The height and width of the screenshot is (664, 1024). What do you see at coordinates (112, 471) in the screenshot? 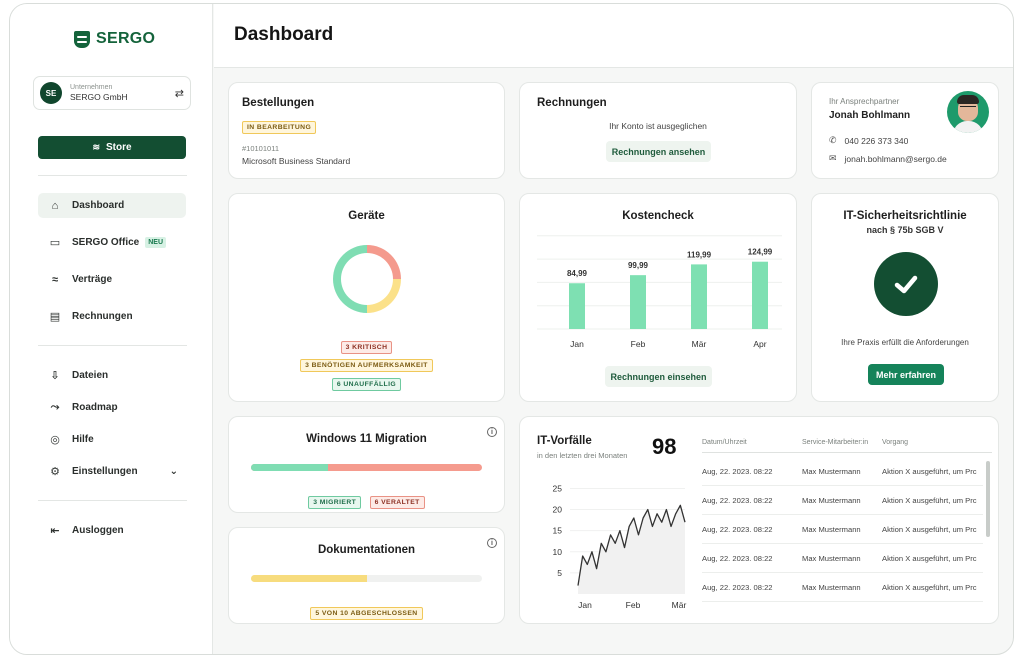
I see `sidebar-item-settings: ⚙ Einstellungen ⌄` at bounding box center [112, 471].